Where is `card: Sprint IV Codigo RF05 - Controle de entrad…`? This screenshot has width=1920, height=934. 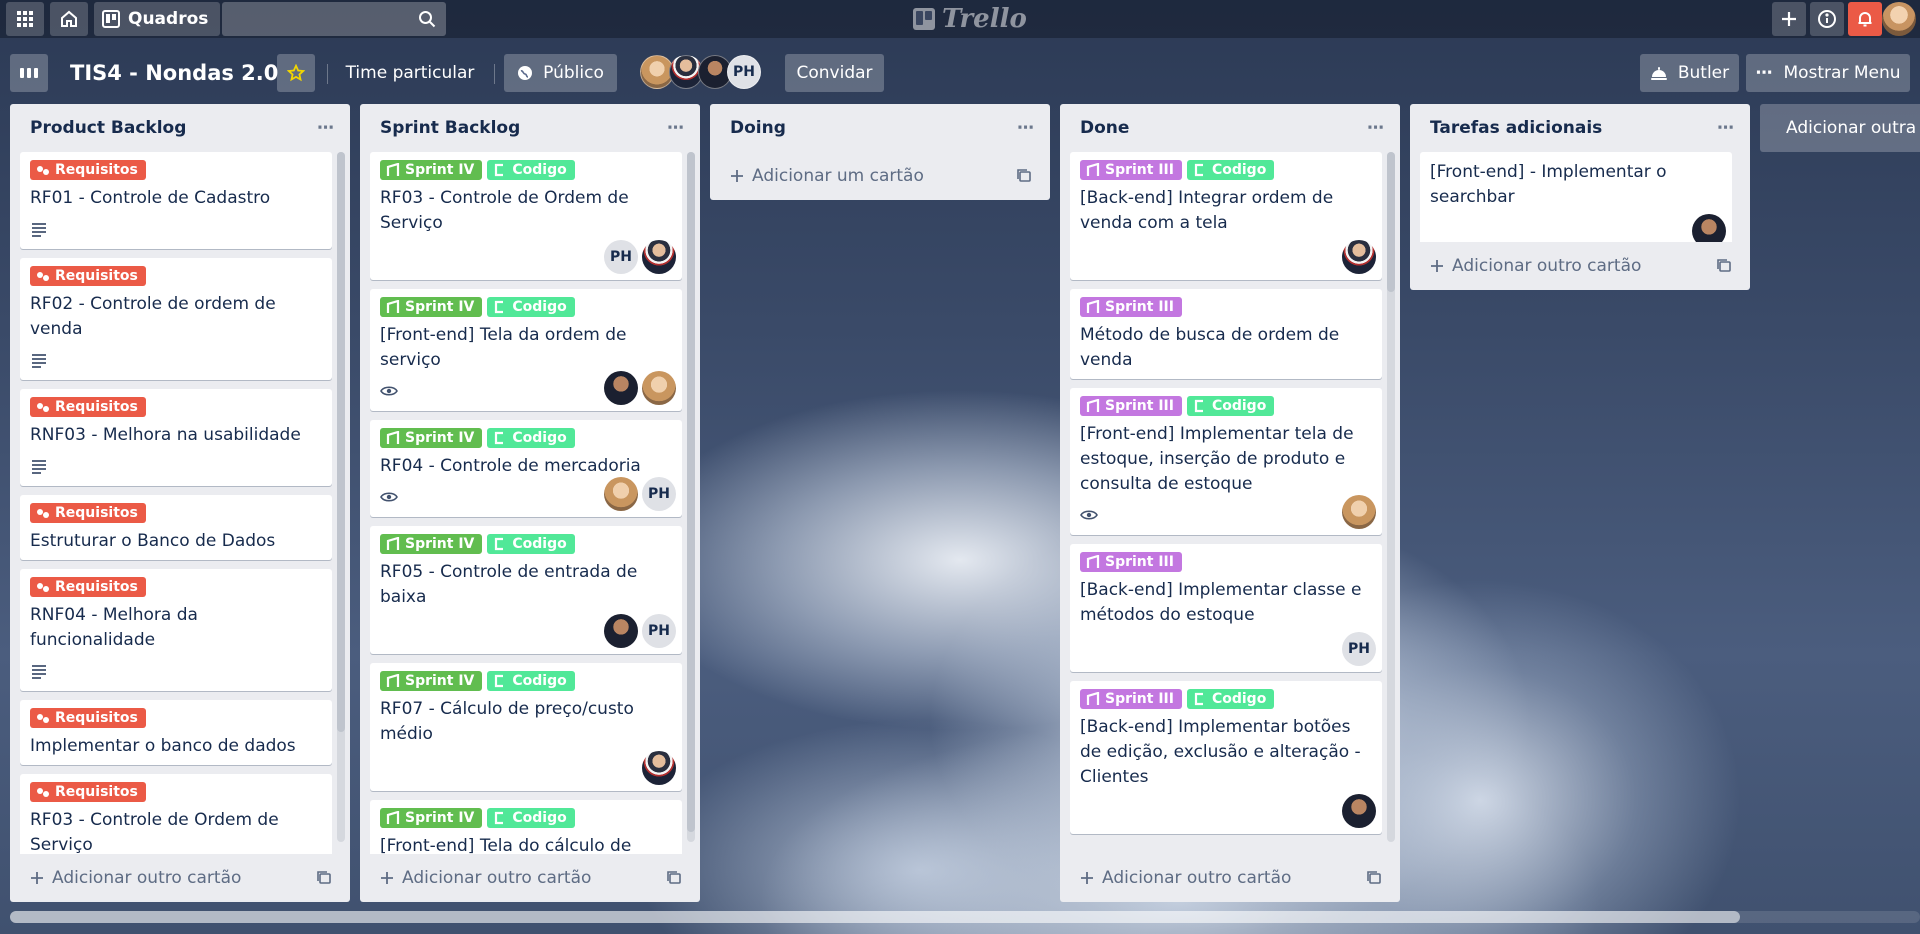 card: Sprint IV Codigo RF05 - Controle de entrad… is located at coordinates (526, 590).